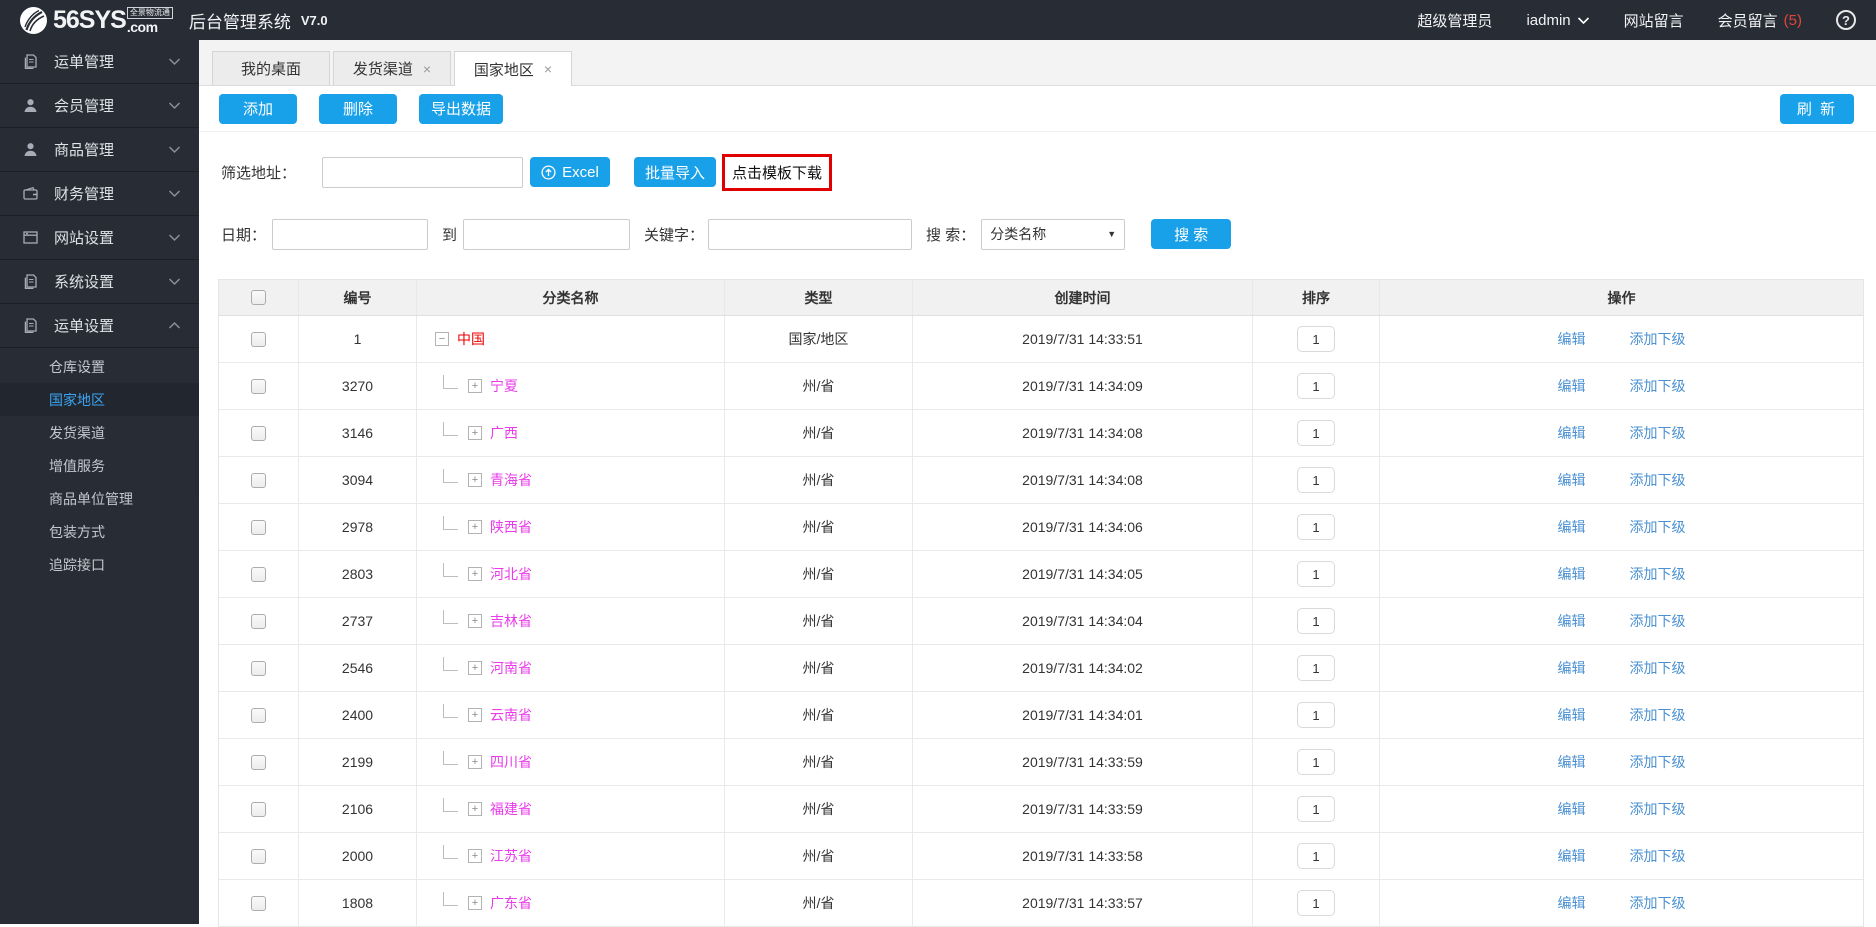 This screenshot has height=927, width=1876. Describe the element at coordinates (99, 564) in the screenshot. I see `sidebar-subitem-追踪接口: 追踪接口` at that location.